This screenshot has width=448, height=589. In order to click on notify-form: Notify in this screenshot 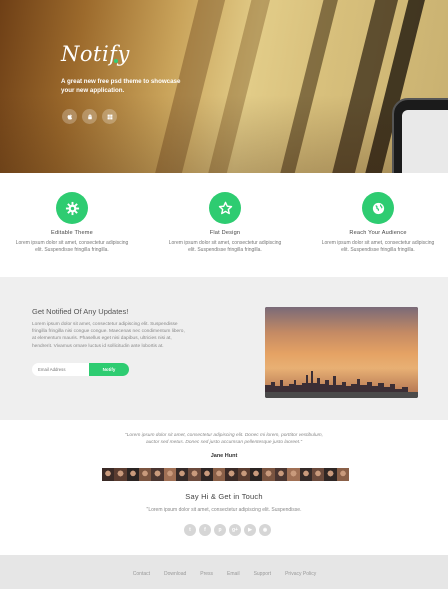, I will do `click(80, 369)`.